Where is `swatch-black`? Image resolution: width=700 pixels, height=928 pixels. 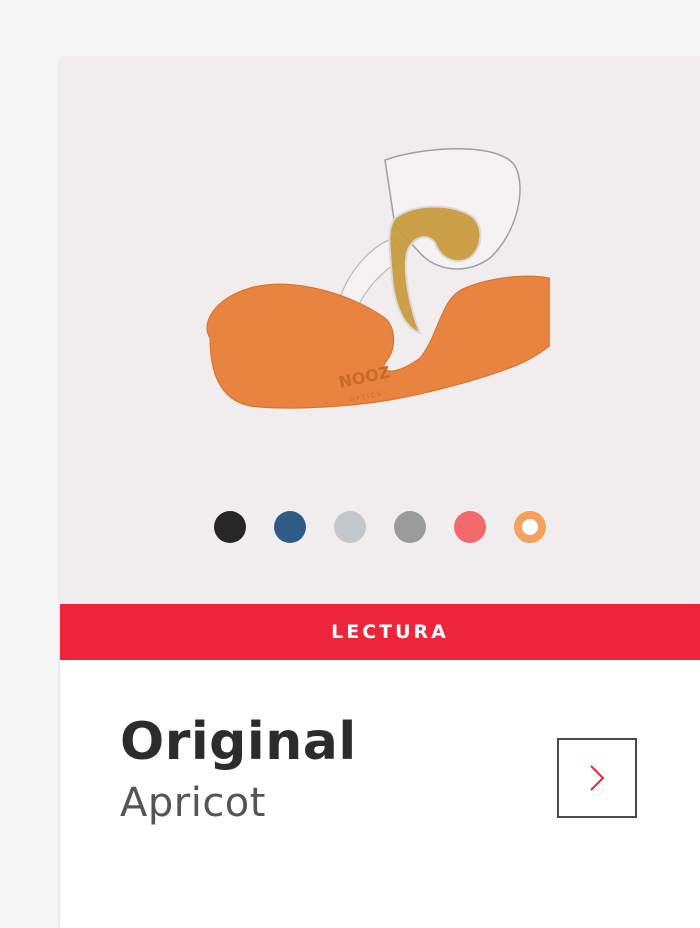 swatch-black is located at coordinates (230, 527).